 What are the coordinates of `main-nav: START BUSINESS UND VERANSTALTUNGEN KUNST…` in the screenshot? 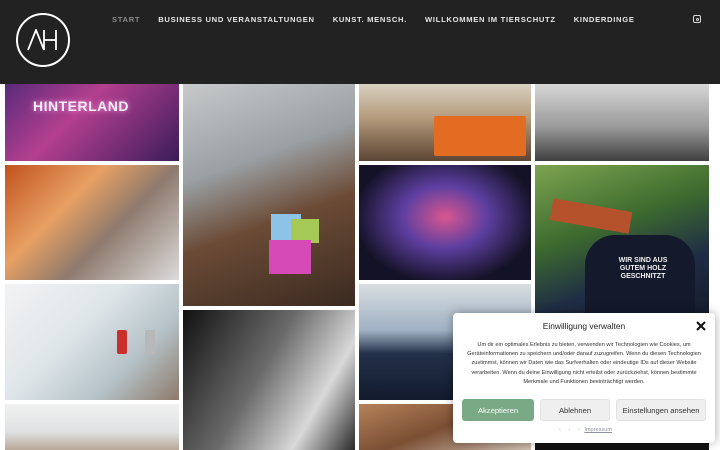 It's located at (382, 19).